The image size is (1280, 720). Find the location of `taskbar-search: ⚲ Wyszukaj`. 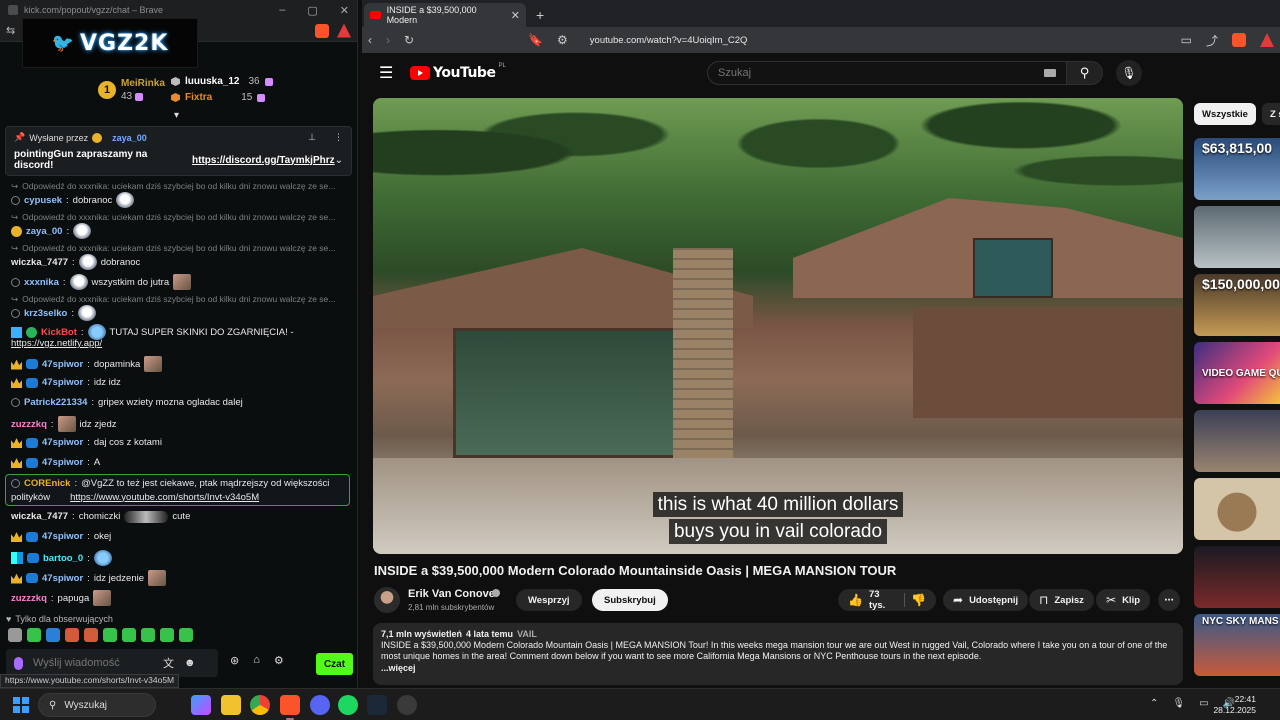

taskbar-search: ⚲ Wyszukaj is located at coordinates (97, 705).